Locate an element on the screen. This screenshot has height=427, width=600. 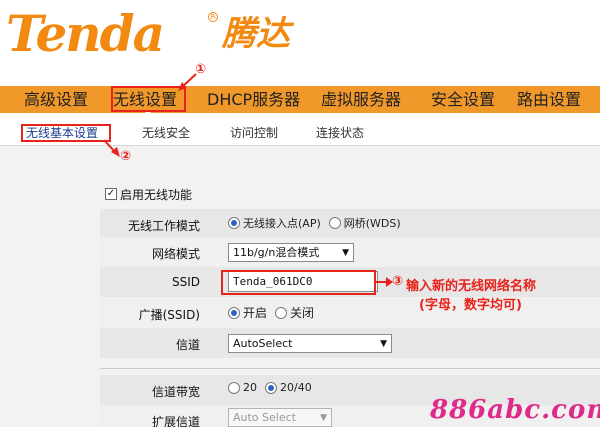
network-mode-value: 11b/g/n混合模式 is located at coordinates (276, 252).